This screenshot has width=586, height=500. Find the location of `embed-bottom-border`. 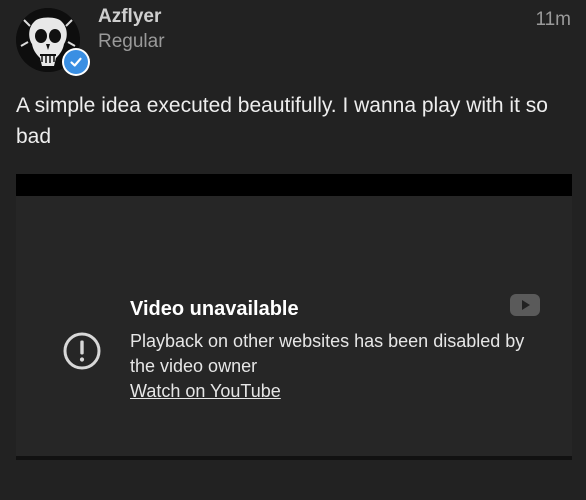

embed-bottom-border is located at coordinates (294, 458).